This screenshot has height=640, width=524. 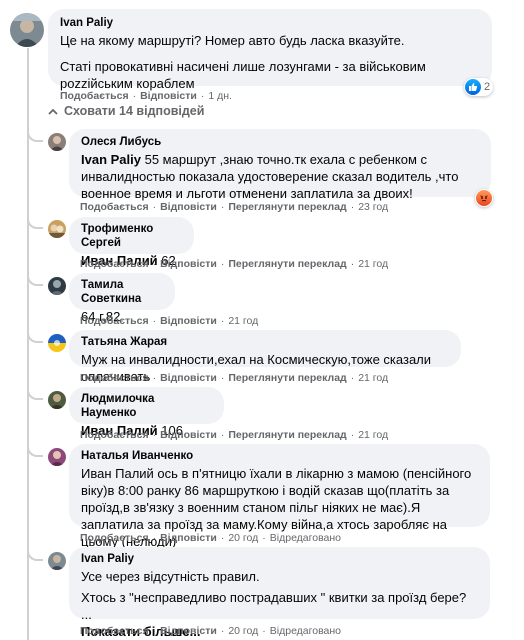 I want to click on timestamp: 23 год, so click(x=373, y=207).